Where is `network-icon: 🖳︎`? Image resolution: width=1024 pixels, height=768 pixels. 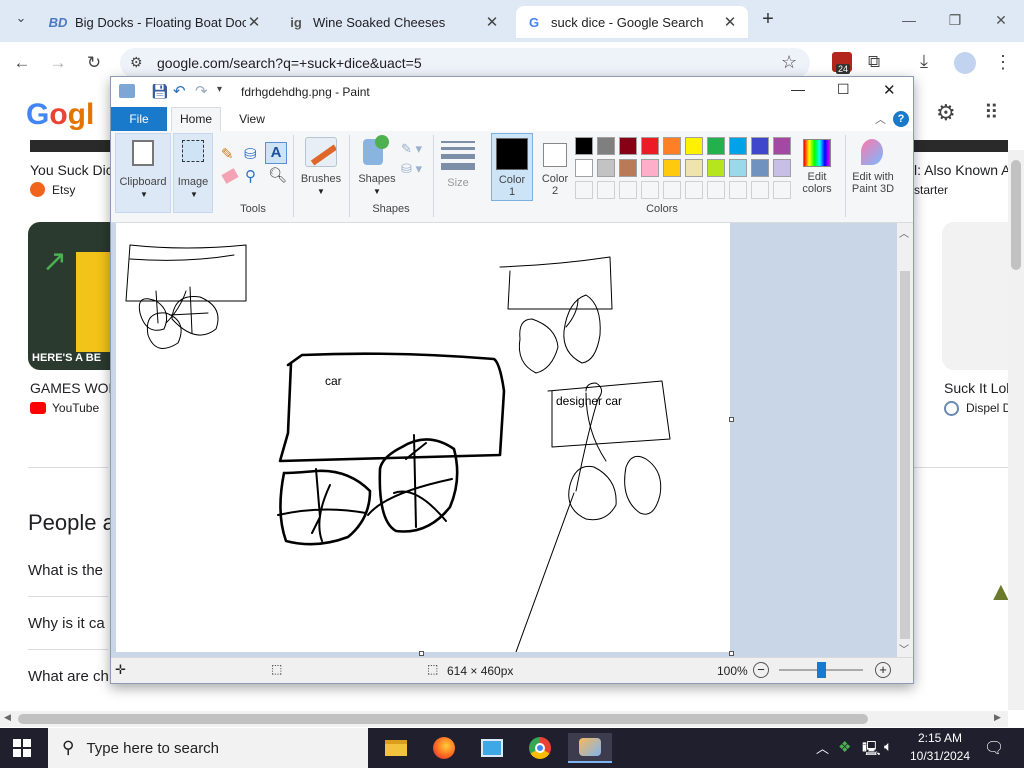 network-icon: 🖳︎ is located at coordinates (871, 750).